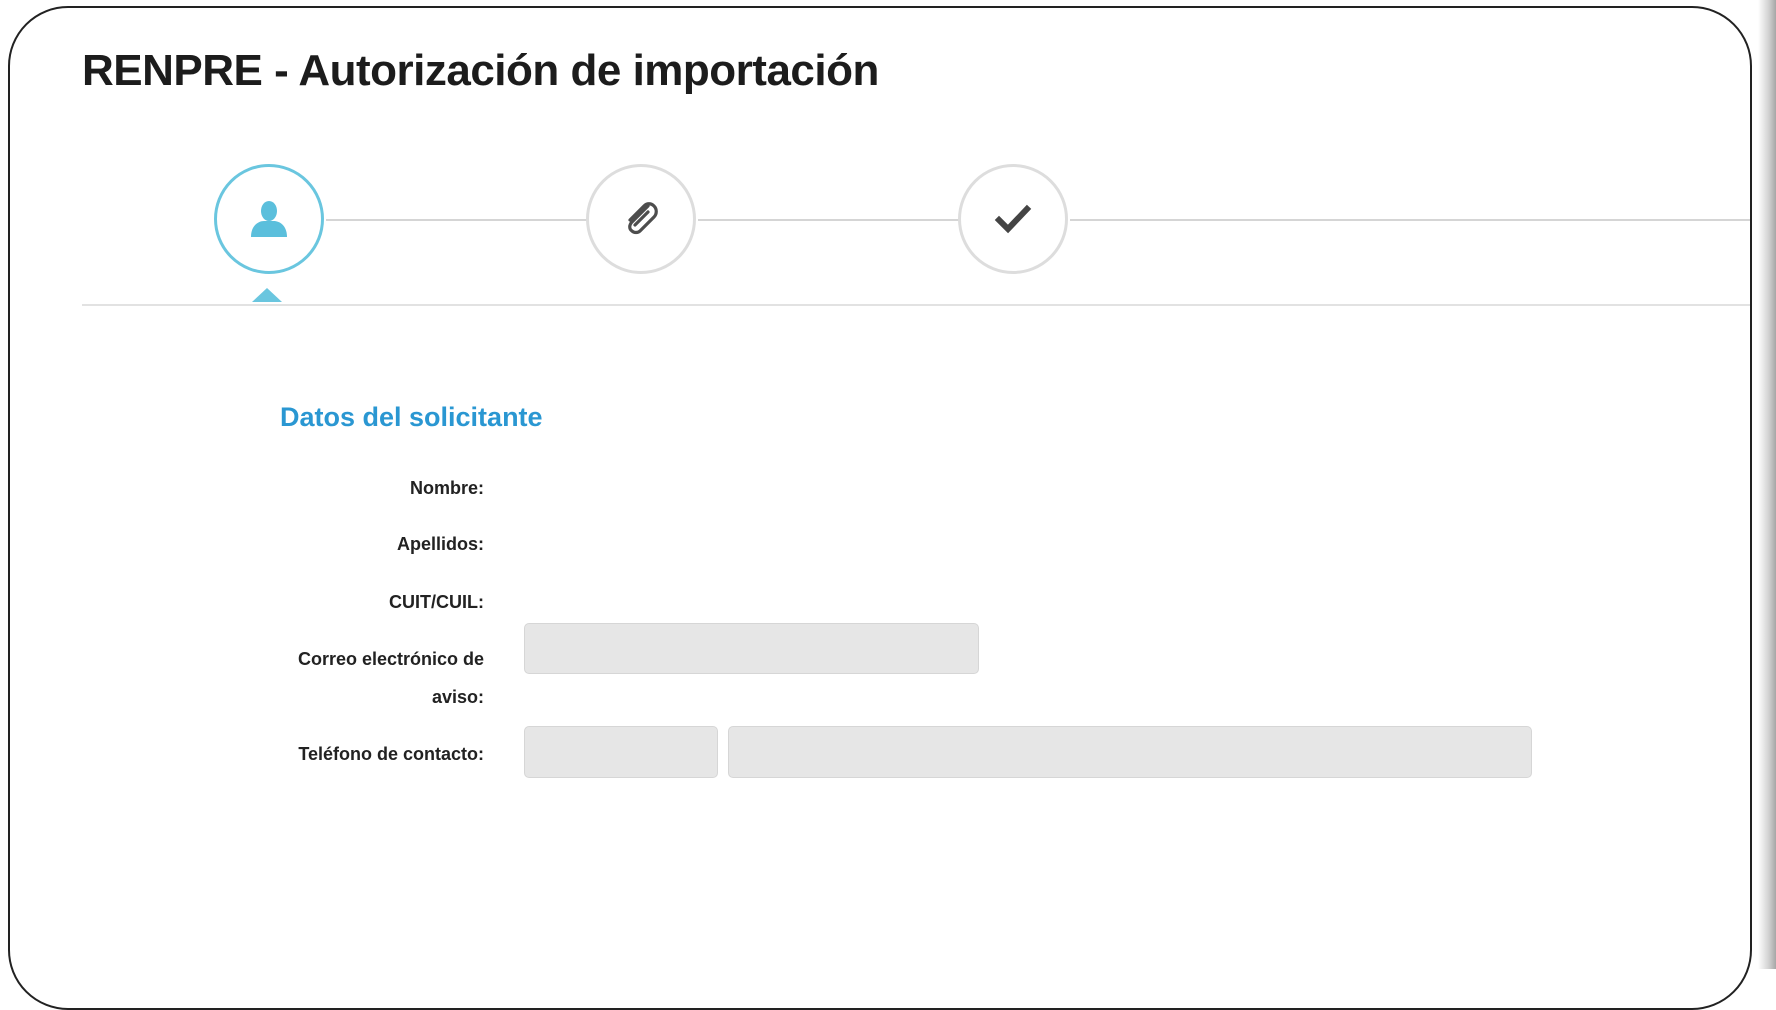  What do you see at coordinates (446, 488) in the screenshot?
I see `nombre-label: Nombre:` at bounding box center [446, 488].